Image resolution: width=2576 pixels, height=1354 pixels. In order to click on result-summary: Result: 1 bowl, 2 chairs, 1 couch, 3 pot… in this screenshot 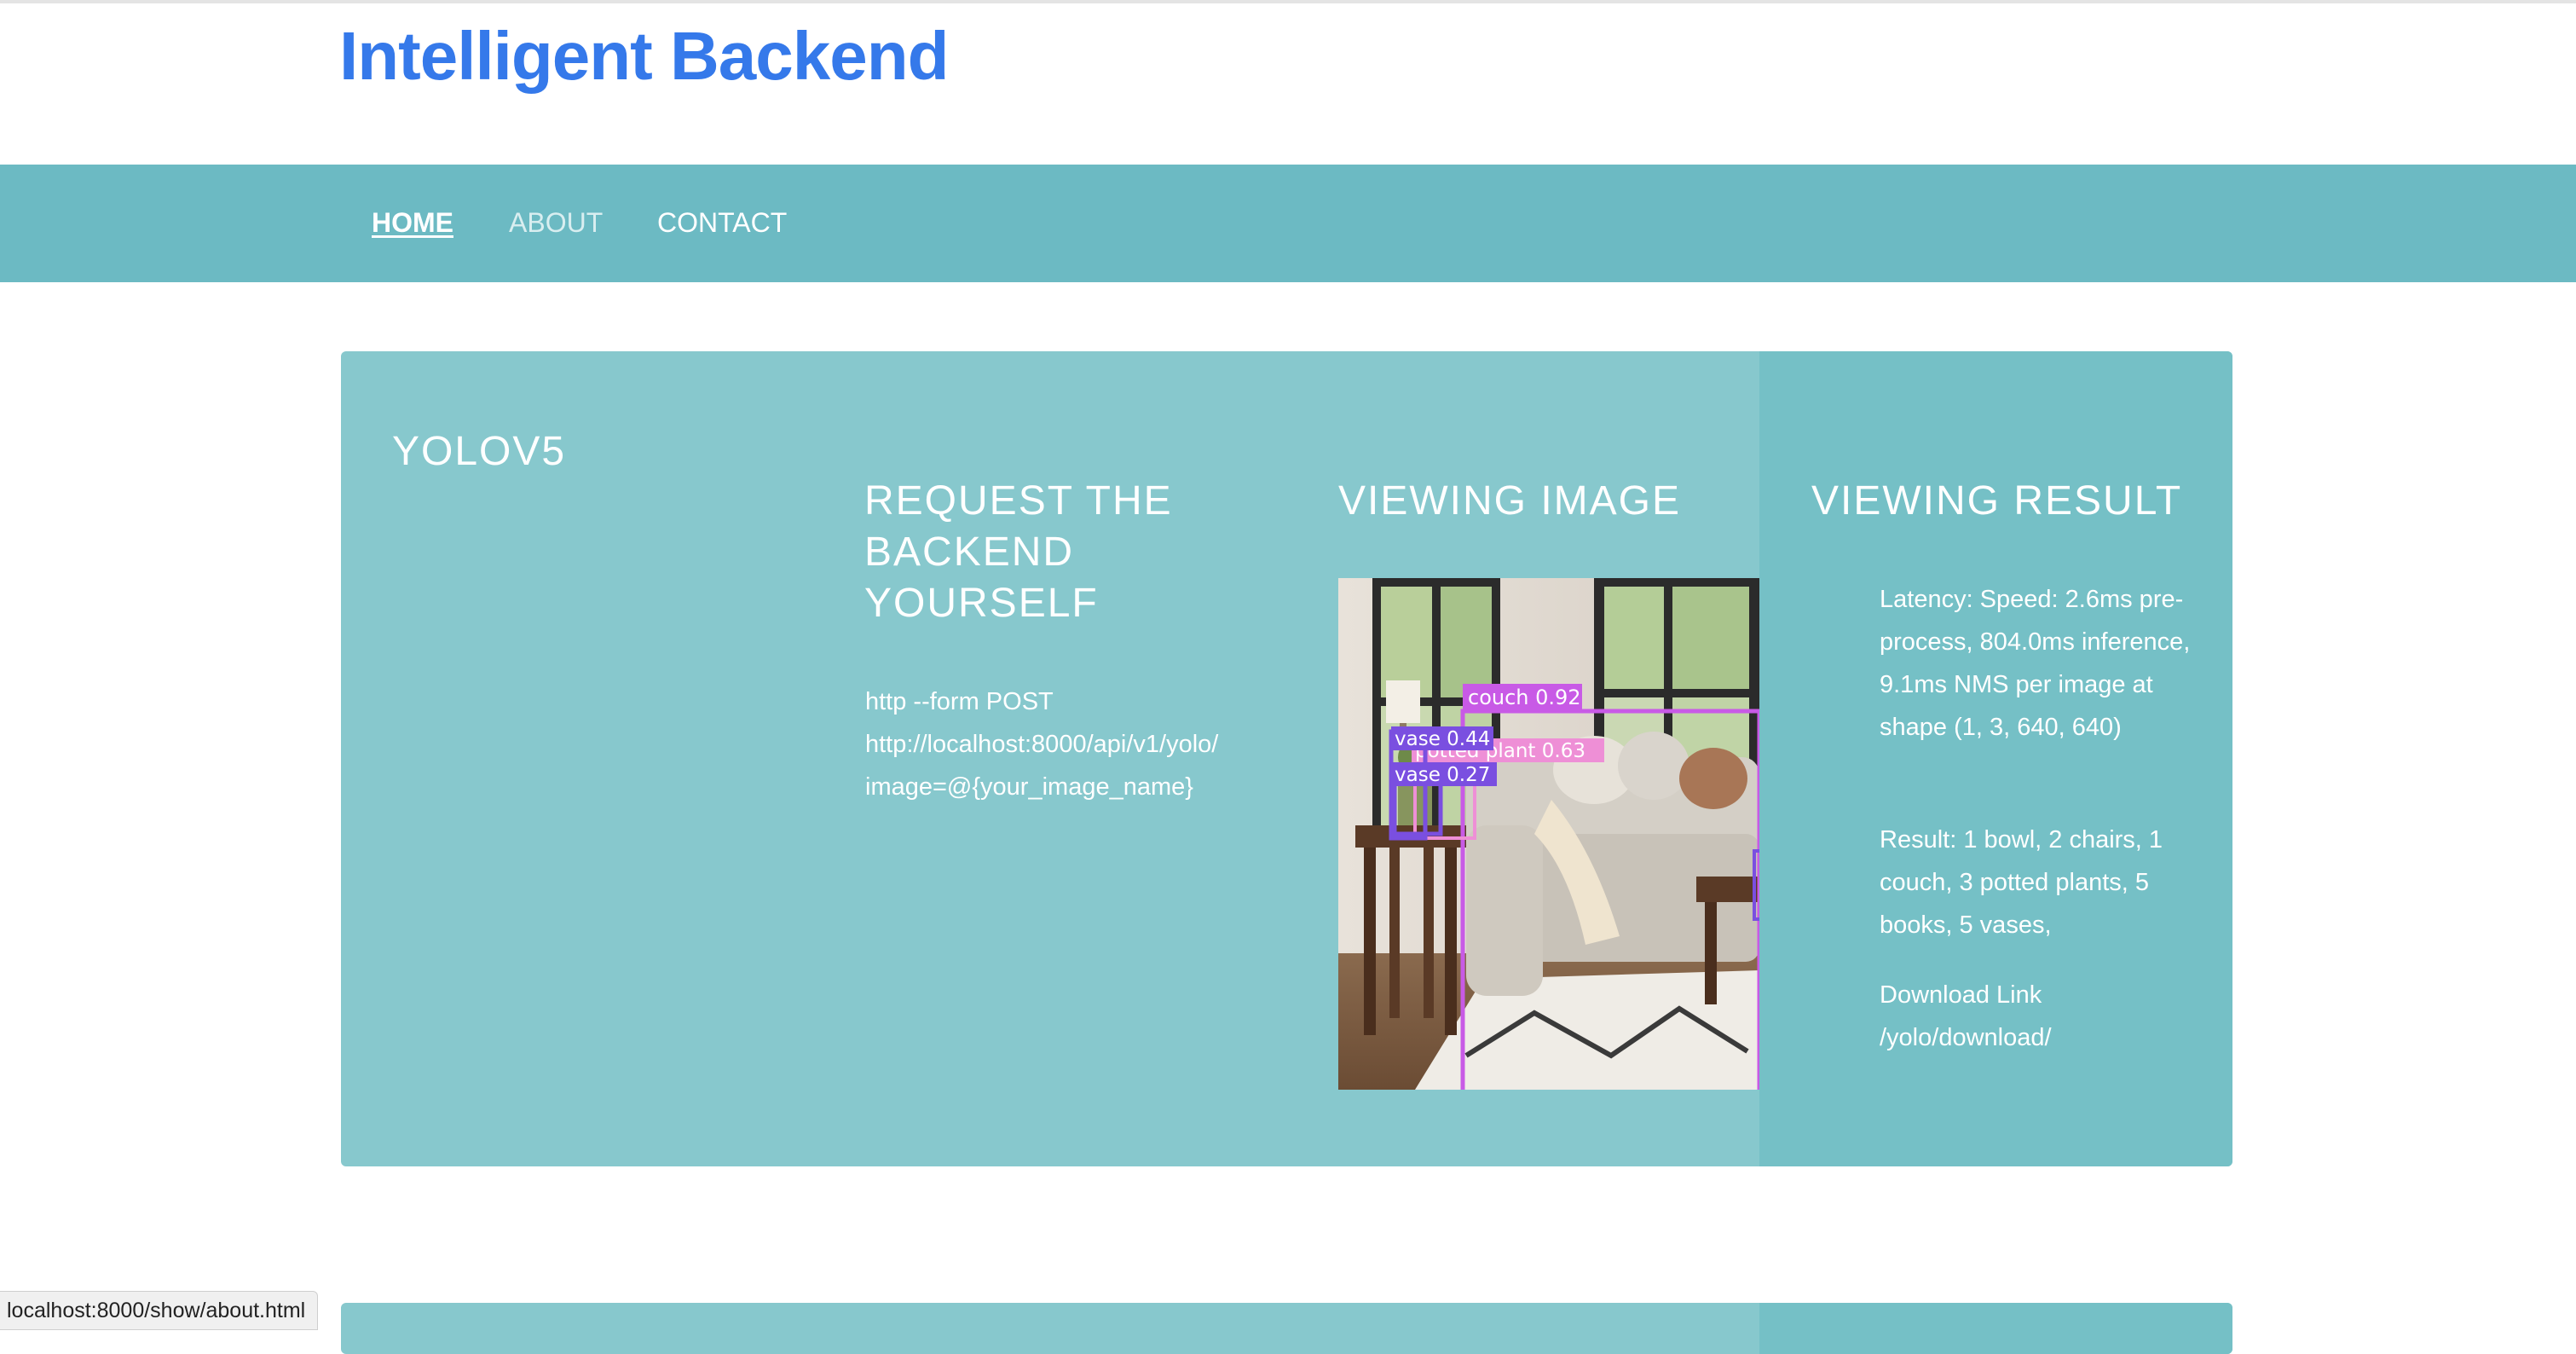, I will do `click(2021, 883)`.